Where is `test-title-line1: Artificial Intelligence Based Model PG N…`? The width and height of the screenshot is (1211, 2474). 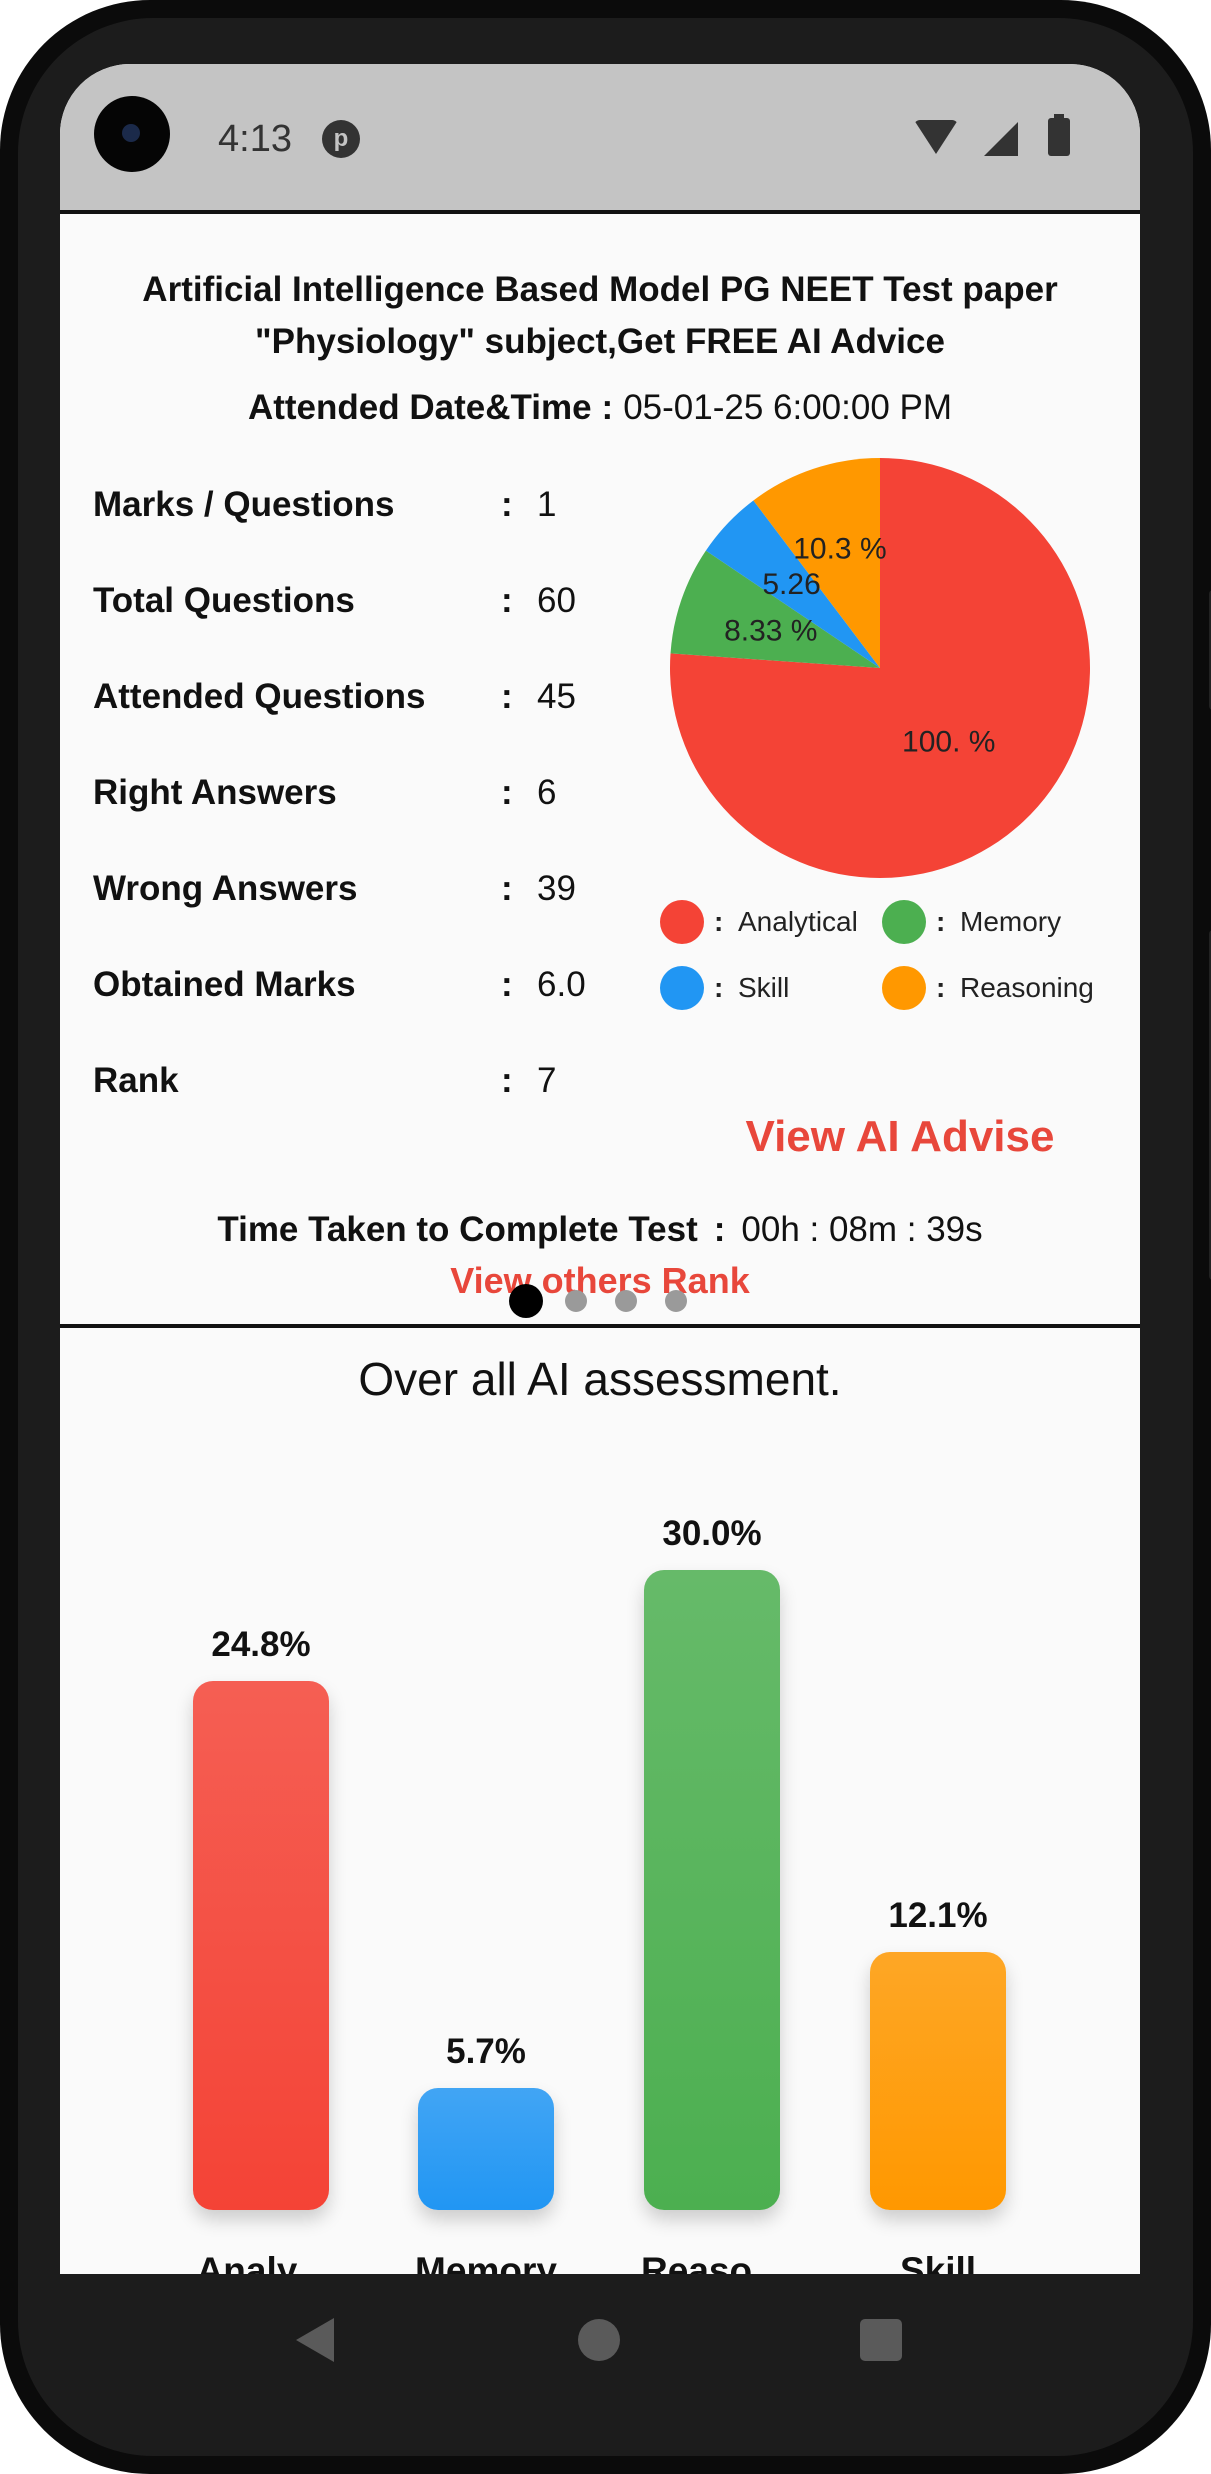
test-title-line1: Artificial Intelligence Based Model PG N… is located at coordinates (600, 289).